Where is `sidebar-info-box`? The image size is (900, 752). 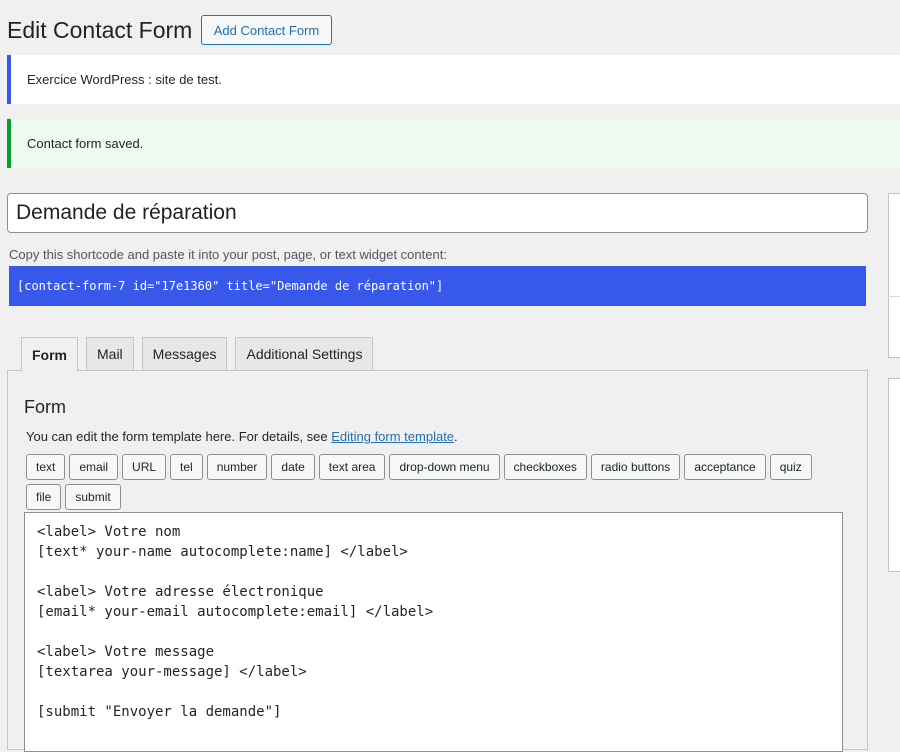 sidebar-info-box is located at coordinates (894, 475).